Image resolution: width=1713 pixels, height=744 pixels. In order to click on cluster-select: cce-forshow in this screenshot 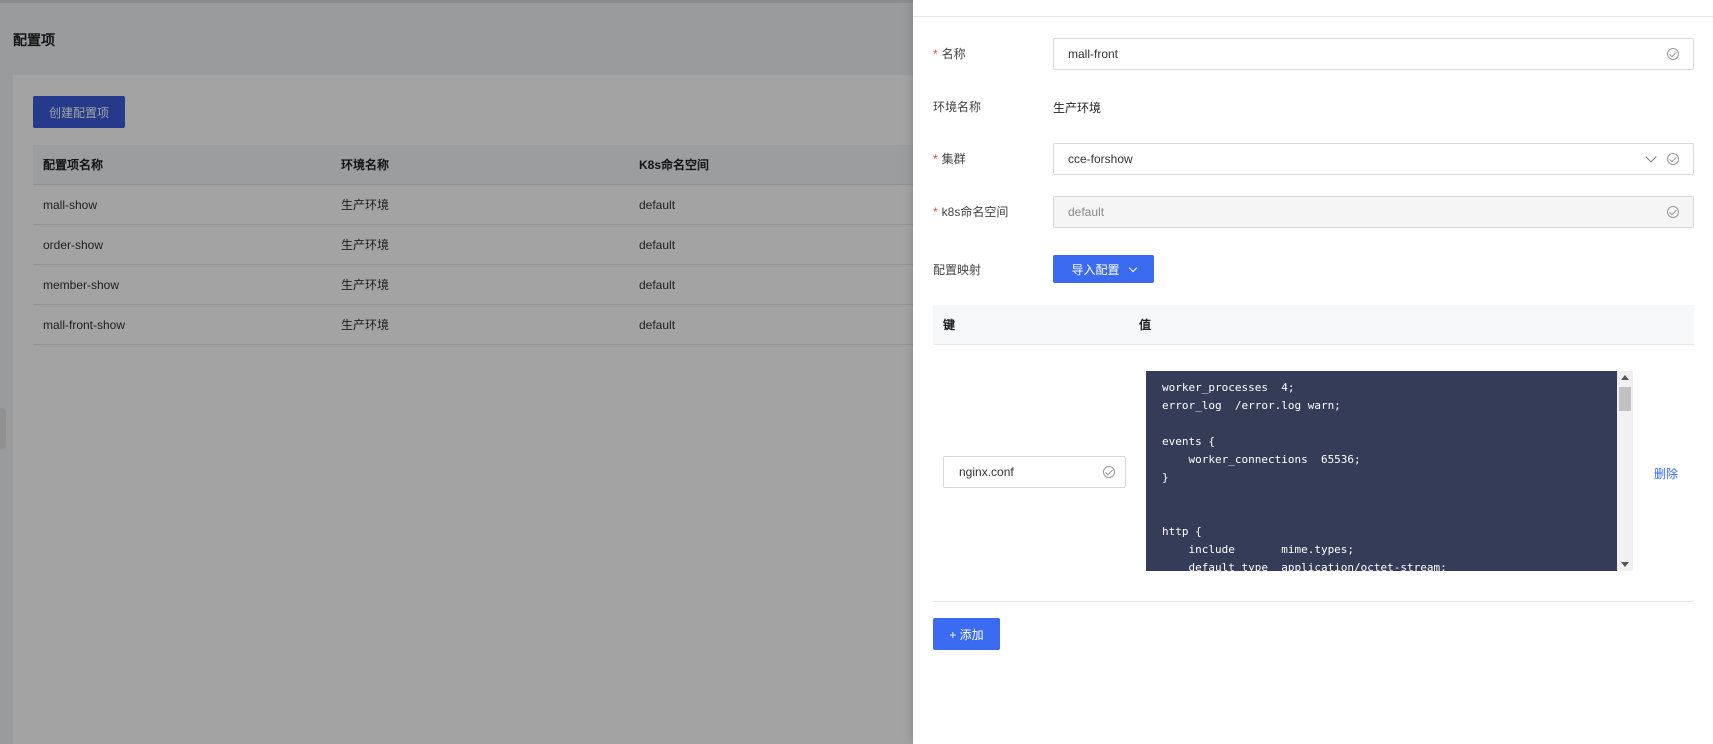, I will do `click(1373, 159)`.